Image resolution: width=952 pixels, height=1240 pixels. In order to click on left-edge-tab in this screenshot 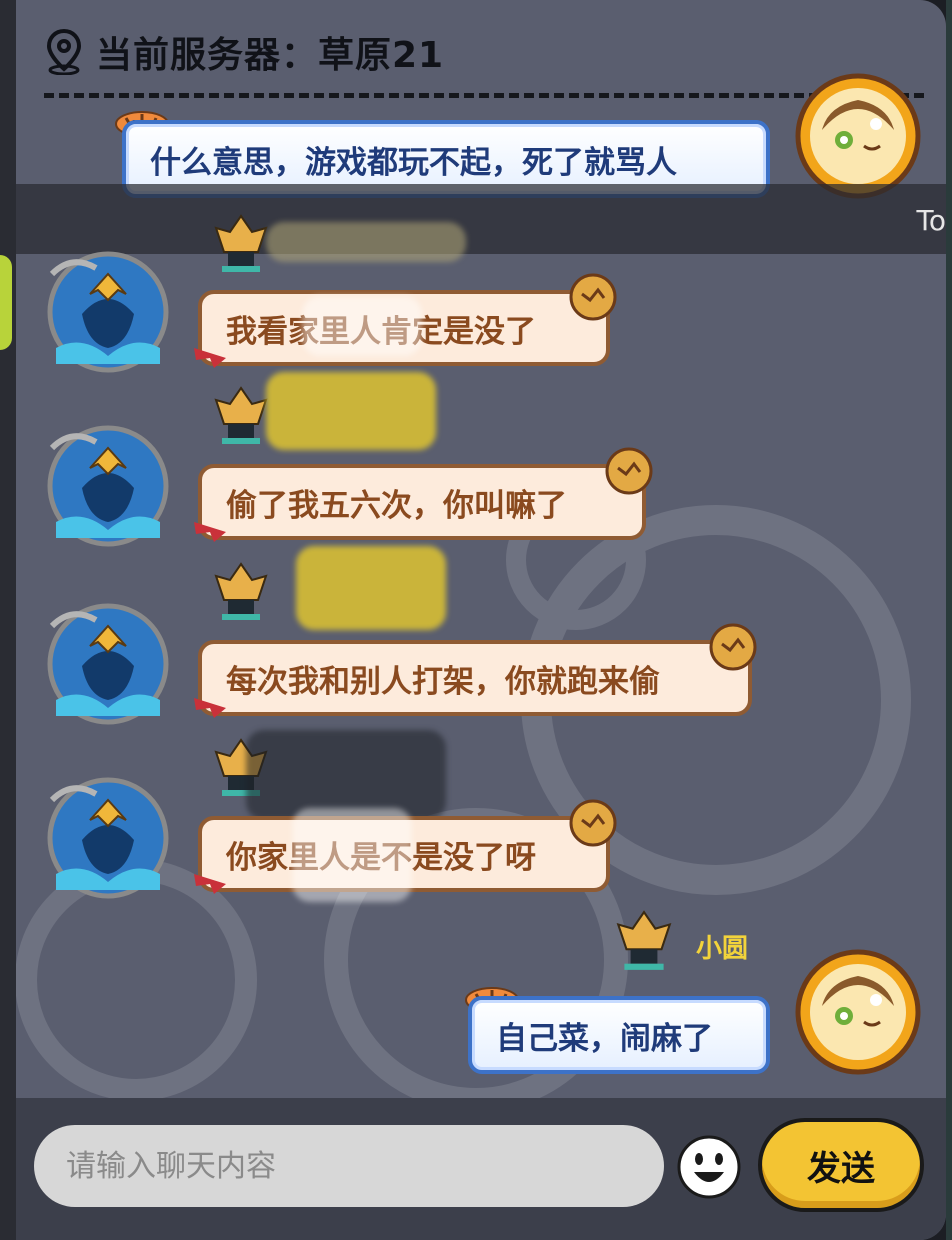, I will do `click(6, 302)`.